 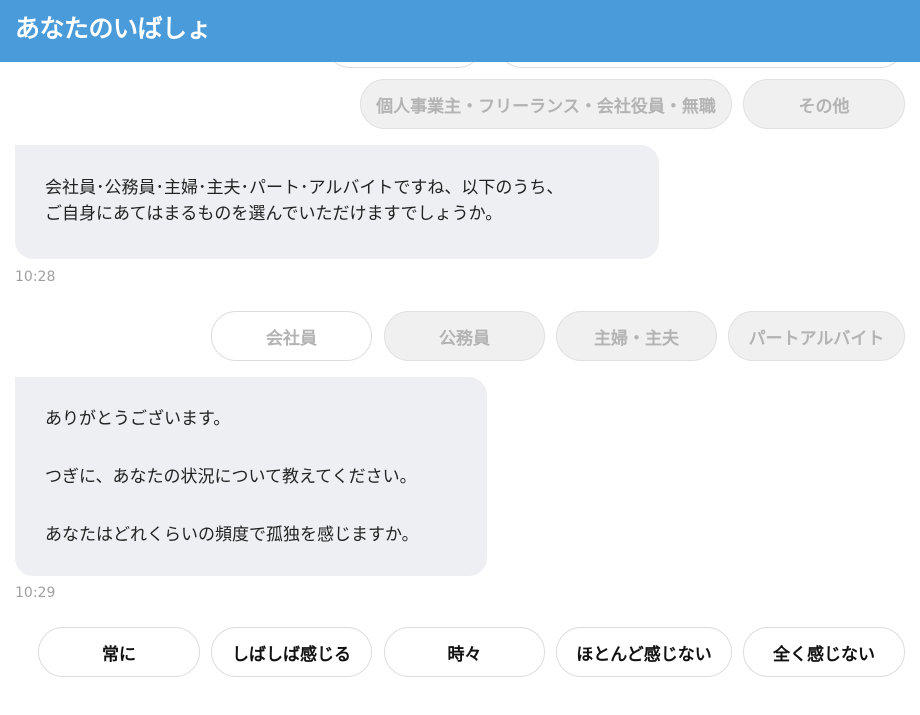 What do you see at coordinates (35, 593) in the screenshot?
I see `message-timestamp: 10:29` at bounding box center [35, 593].